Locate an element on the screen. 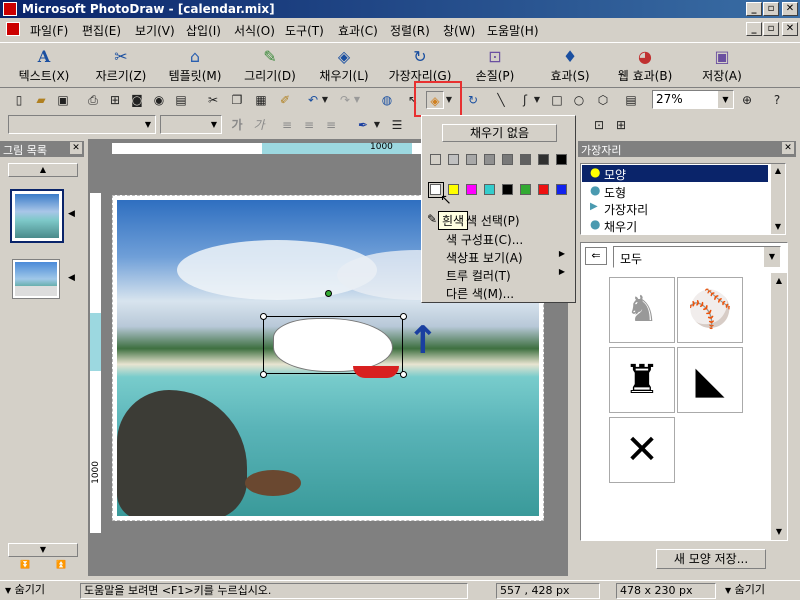 The width and height of the screenshot is (800, 600). ellipse-icon: ○ is located at coordinates (579, 100).